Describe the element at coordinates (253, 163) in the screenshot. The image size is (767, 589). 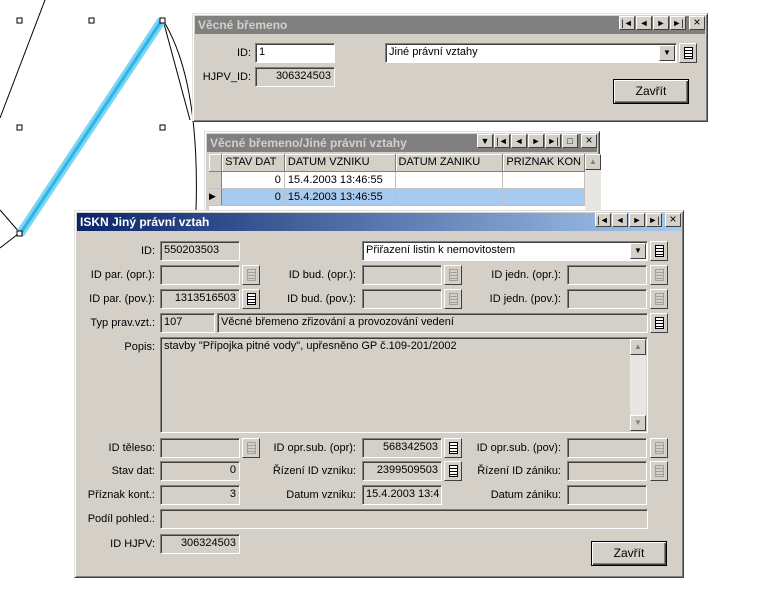
I see `column-header: STAV DAT` at that location.